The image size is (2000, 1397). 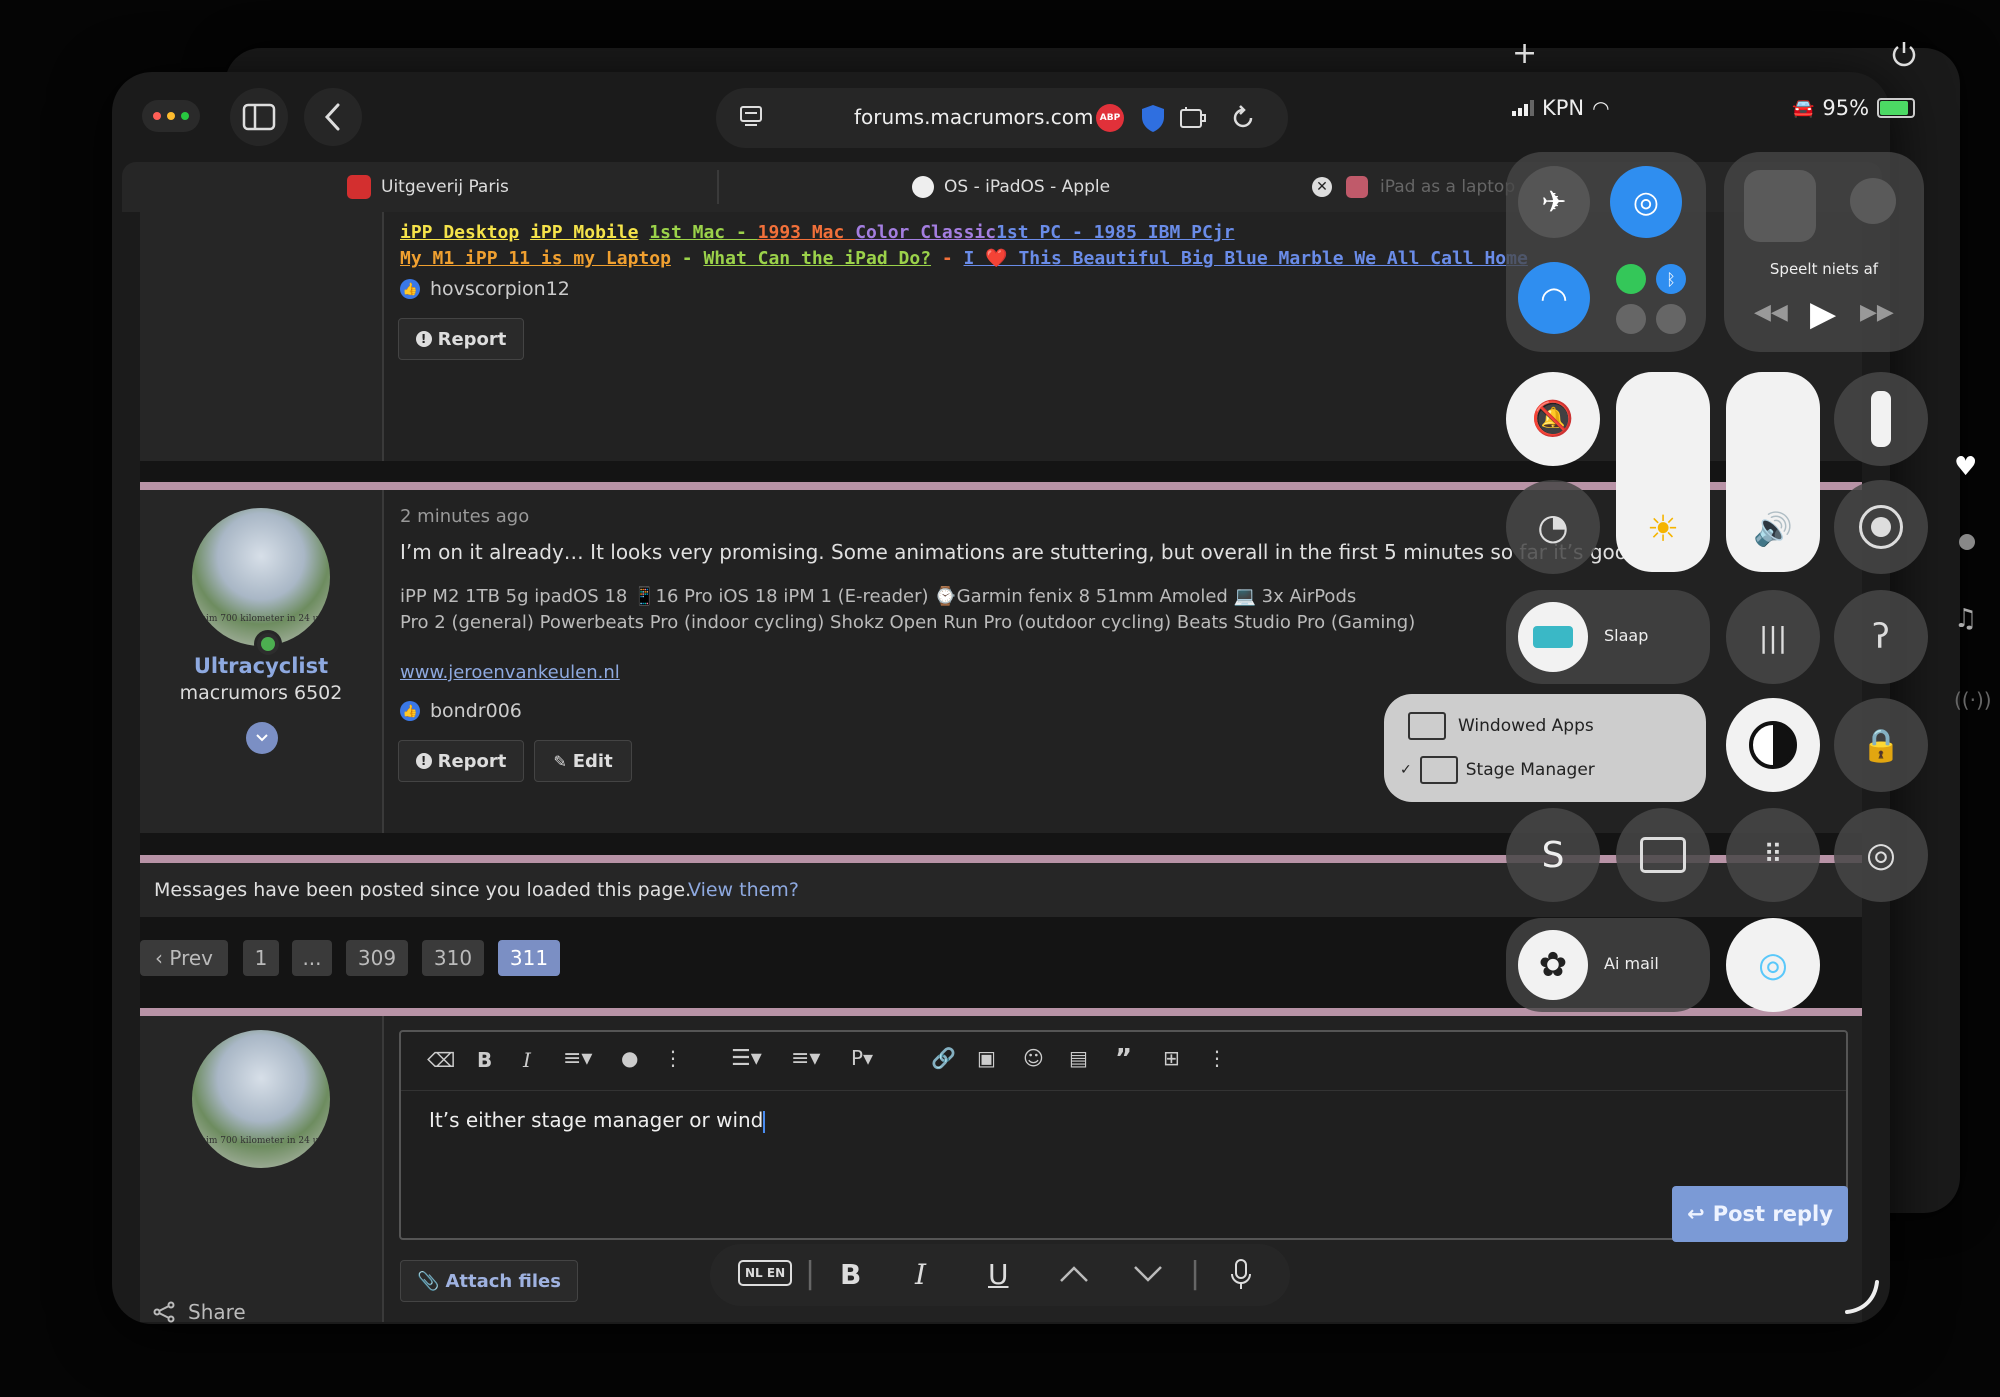 I want to click on page-309-button: 309, so click(x=377, y=958).